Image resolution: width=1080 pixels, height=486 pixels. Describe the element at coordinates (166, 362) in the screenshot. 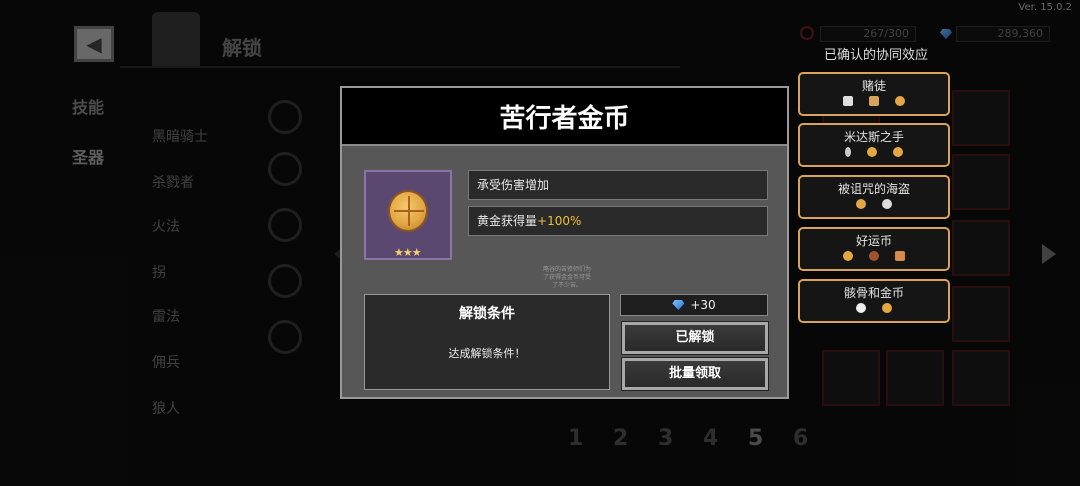

I see `class-item: 佣兵` at that location.